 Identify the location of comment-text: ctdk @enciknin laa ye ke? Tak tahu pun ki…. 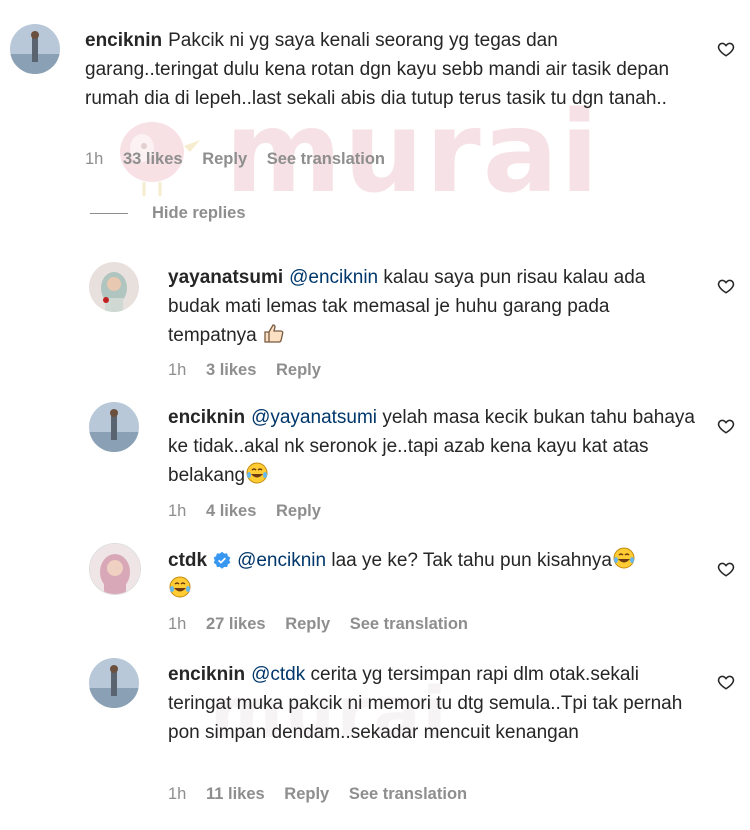
(433, 575).